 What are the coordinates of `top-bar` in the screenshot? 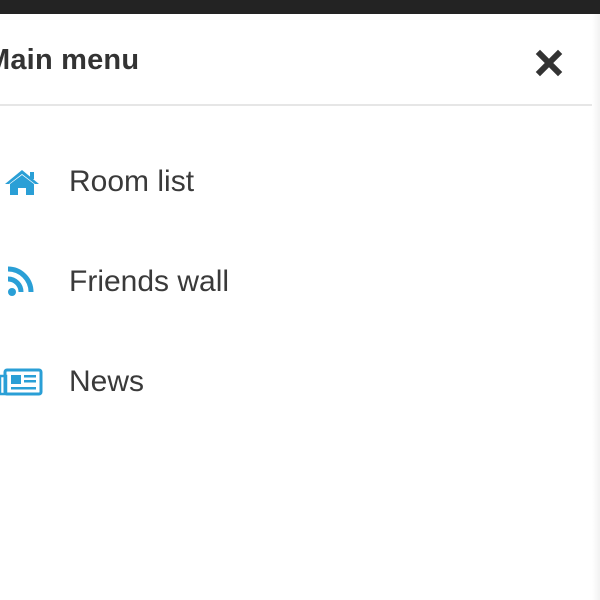 It's located at (300, 7).